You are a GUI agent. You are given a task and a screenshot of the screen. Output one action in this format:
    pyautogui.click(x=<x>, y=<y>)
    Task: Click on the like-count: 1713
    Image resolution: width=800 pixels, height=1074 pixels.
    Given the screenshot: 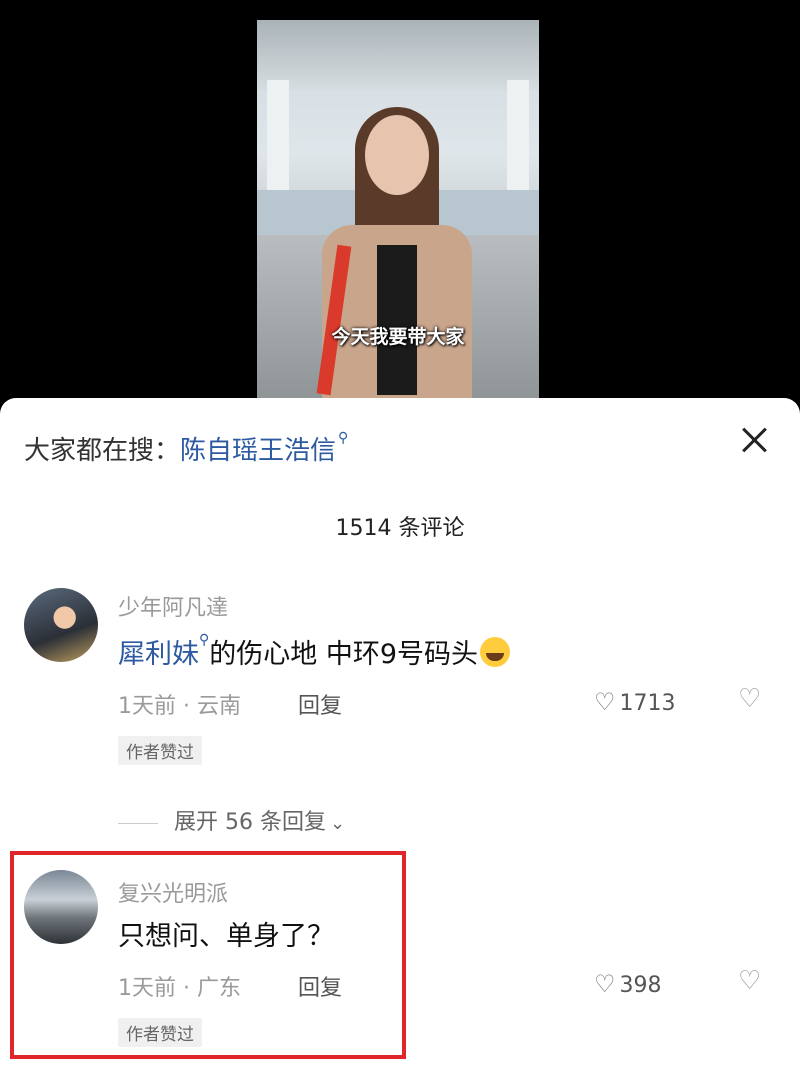 What is the action you would take?
    pyautogui.click(x=647, y=703)
    